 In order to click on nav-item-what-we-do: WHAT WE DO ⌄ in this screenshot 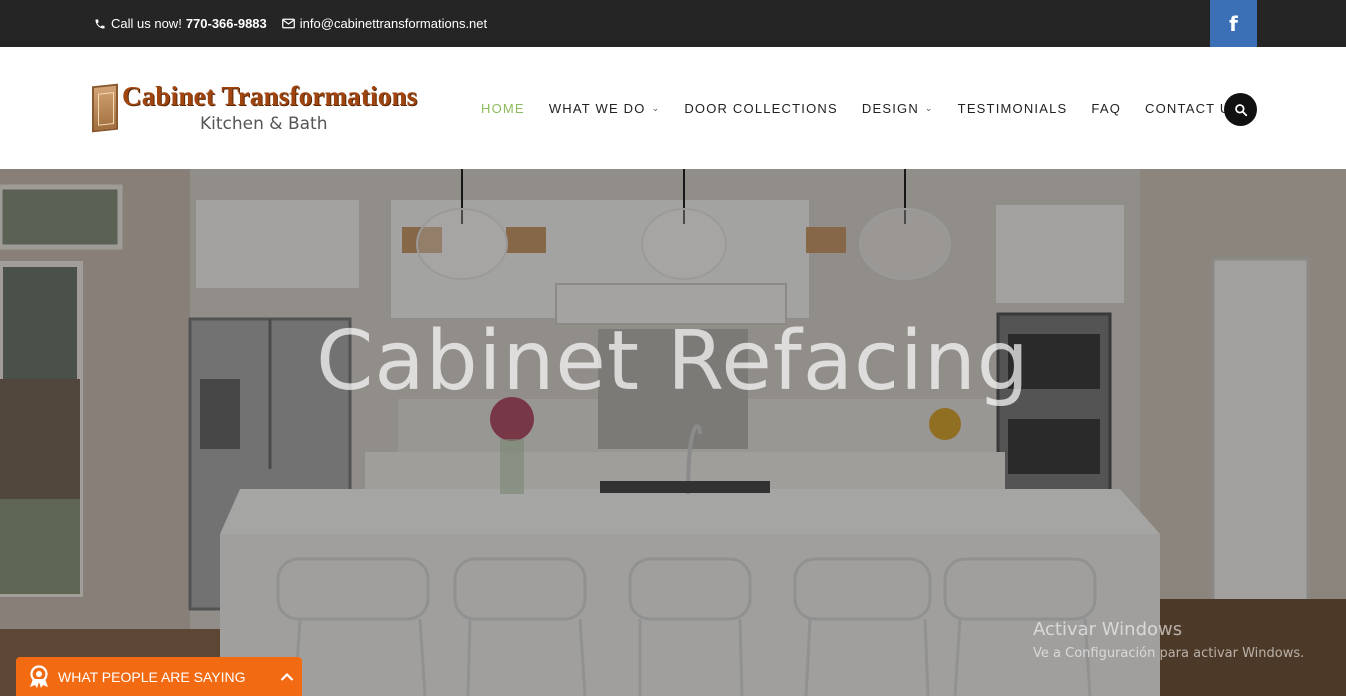, I will do `click(605, 108)`.